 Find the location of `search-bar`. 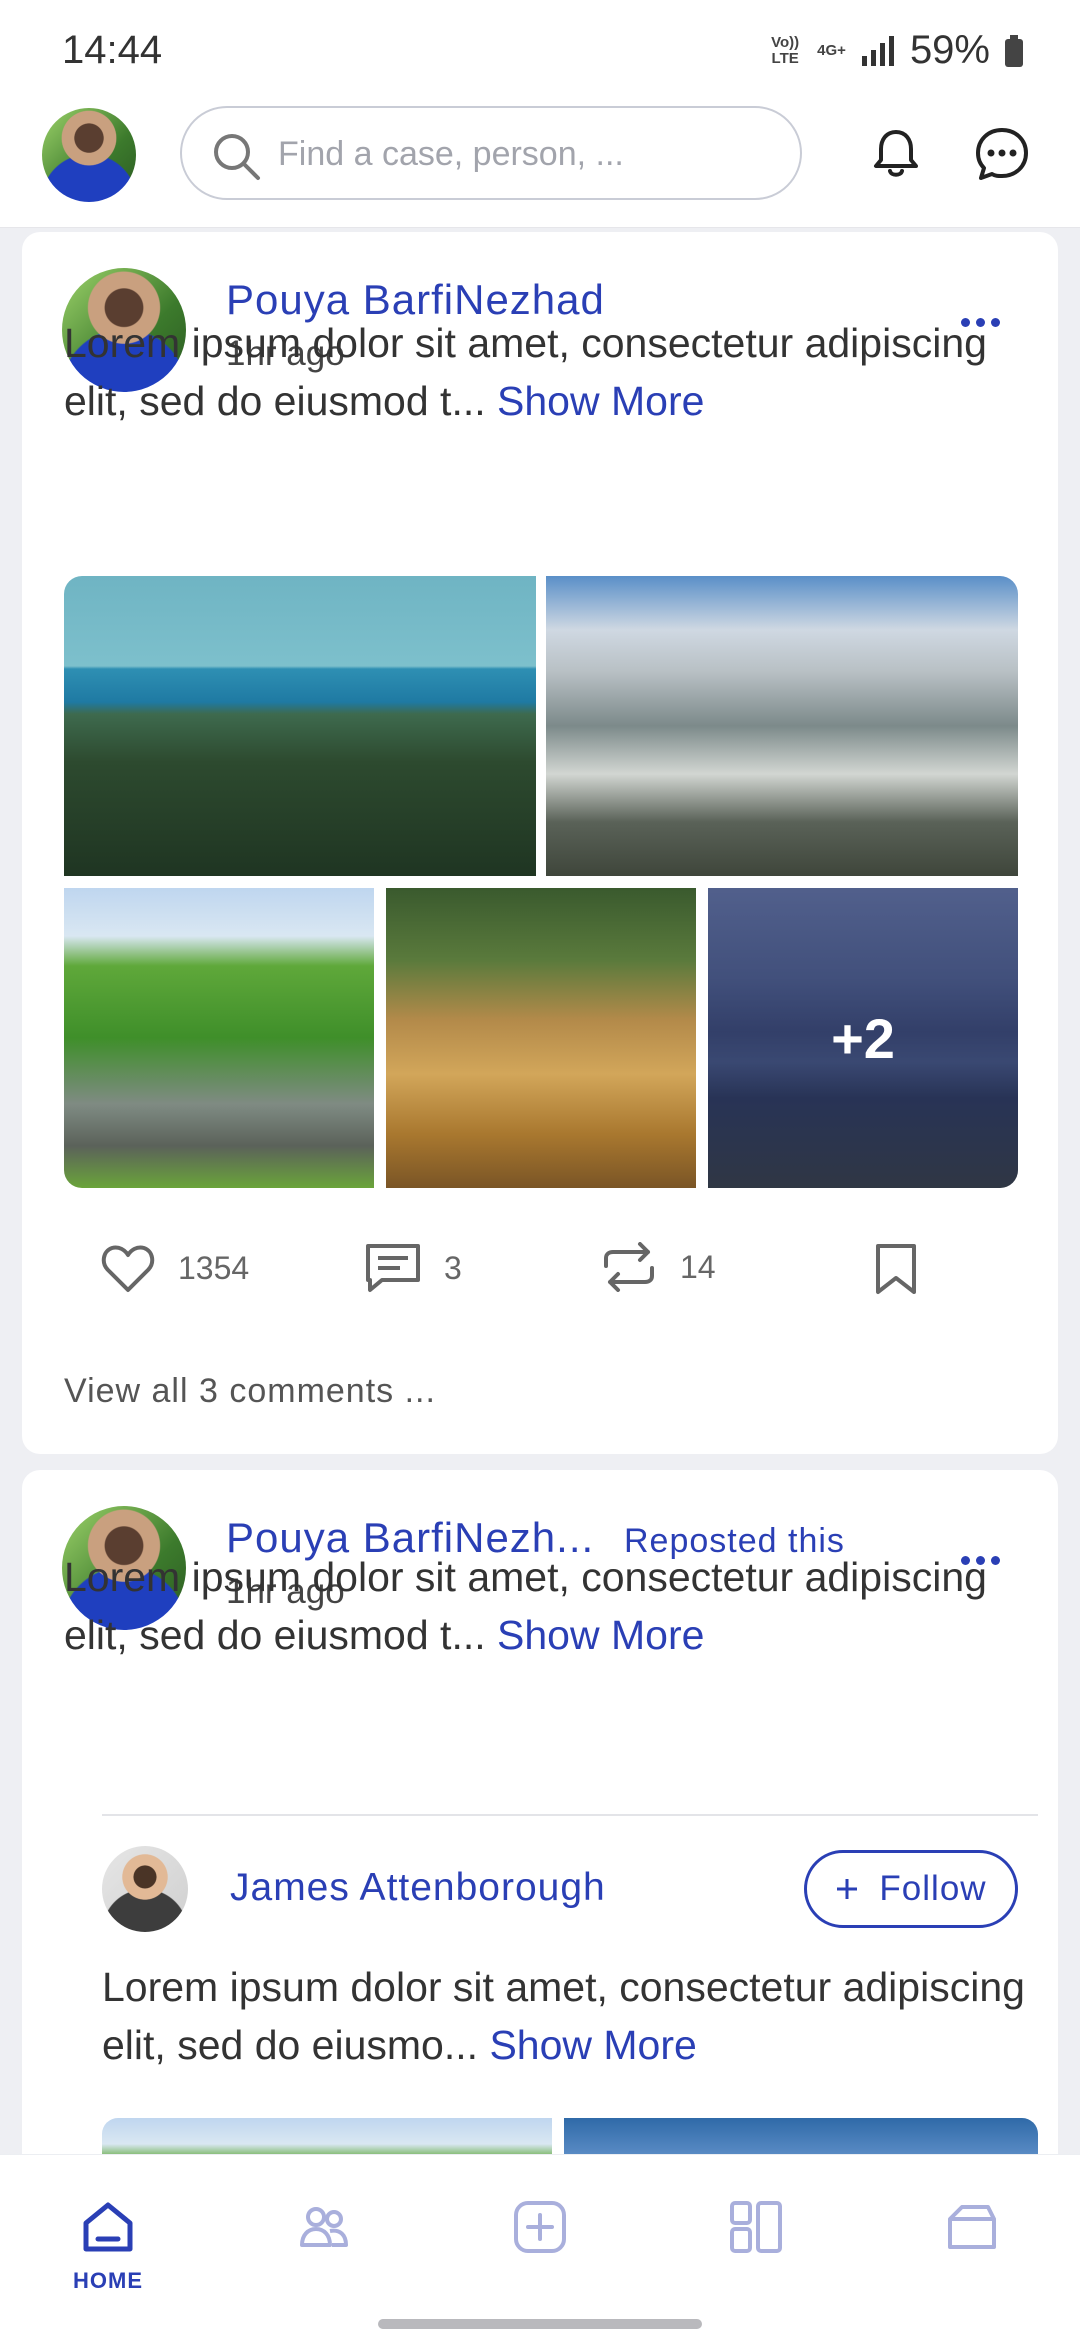

search-bar is located at coordinates (491, 153).